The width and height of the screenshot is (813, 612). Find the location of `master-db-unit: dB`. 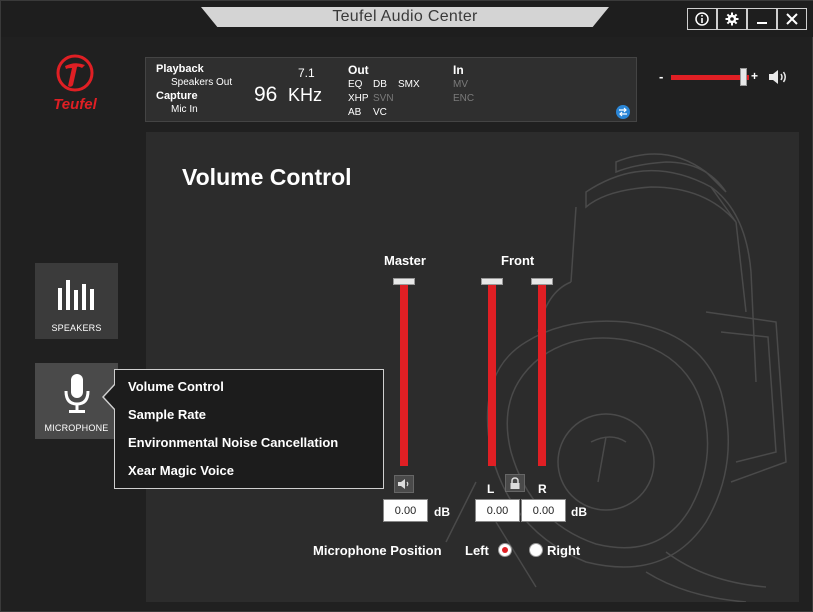

master-db-unit: dB is located at coordinates (442, 512).